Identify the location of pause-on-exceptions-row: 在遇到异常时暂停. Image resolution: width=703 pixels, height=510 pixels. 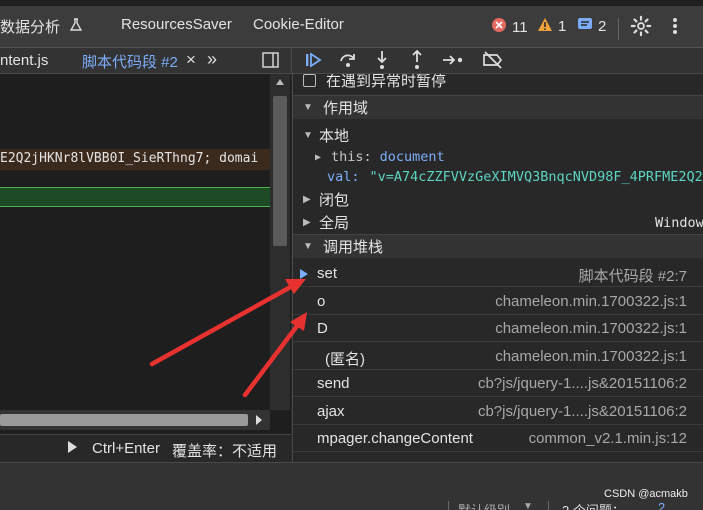
(374, 82).